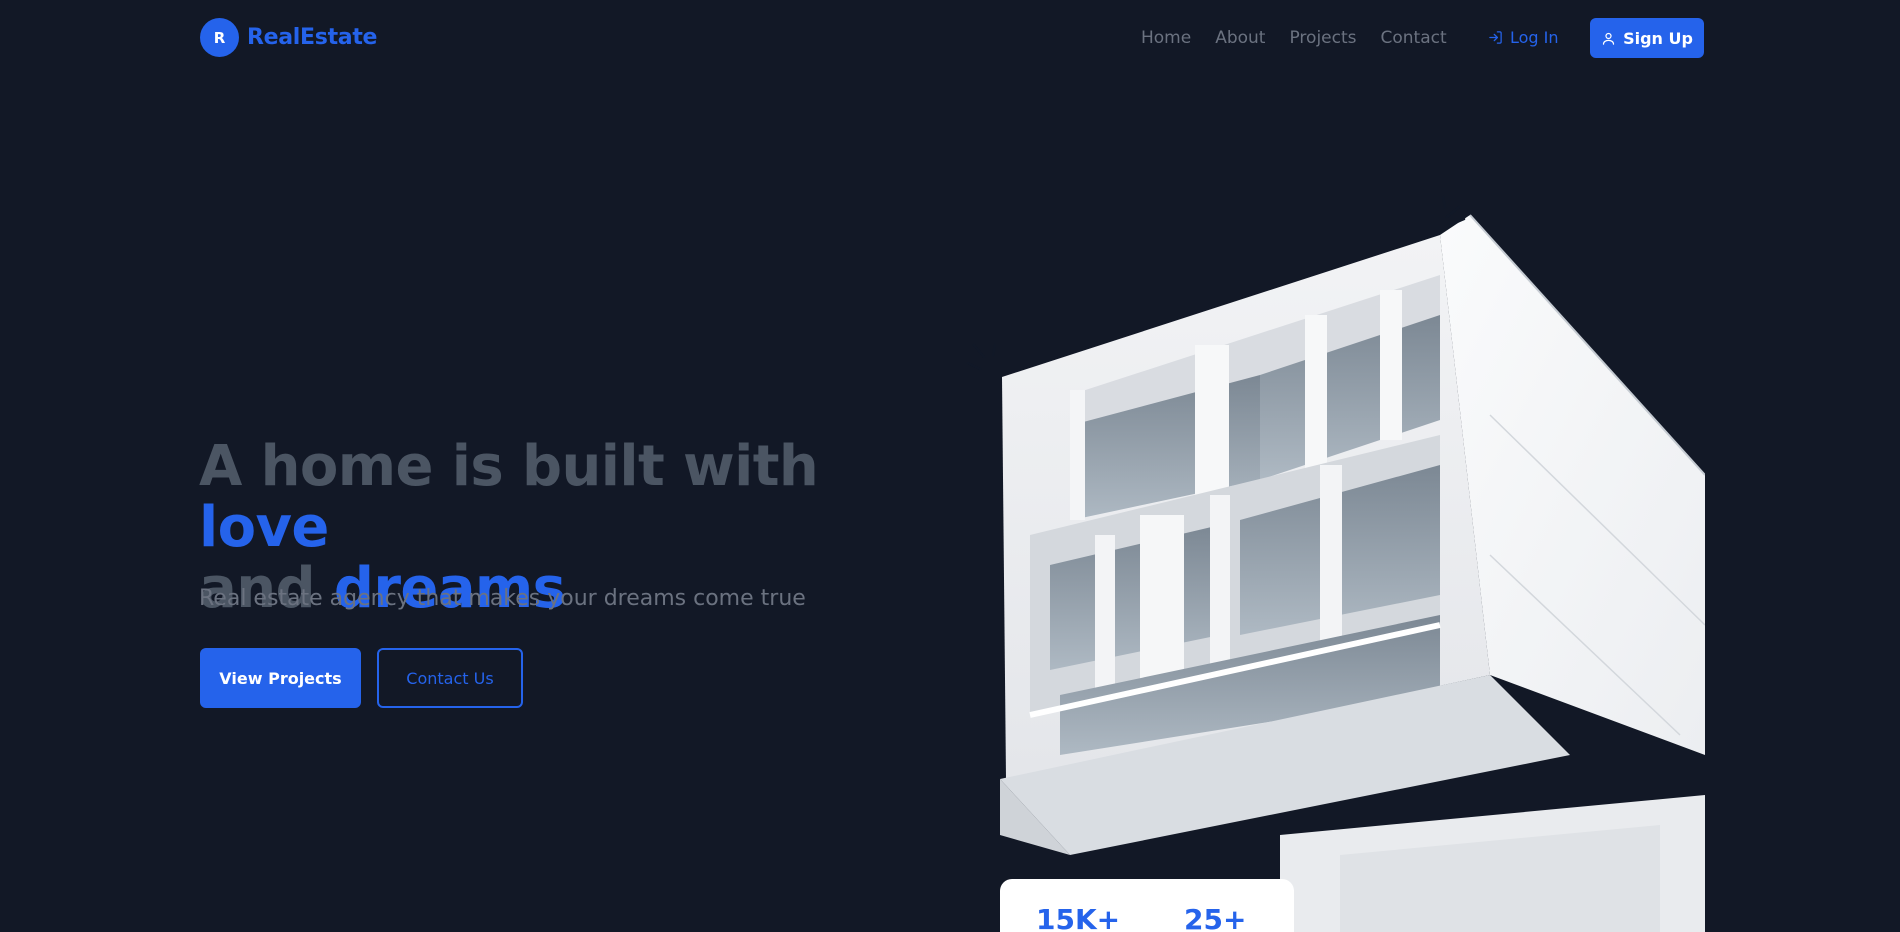  I want to click on brand-logo: R RealEstate, so click(288, 37).